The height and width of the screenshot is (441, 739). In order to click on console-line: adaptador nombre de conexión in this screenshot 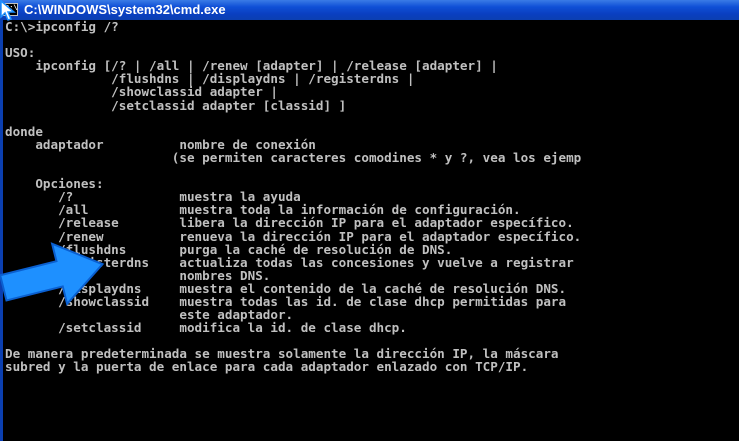, I will do `click(160, 144)`.